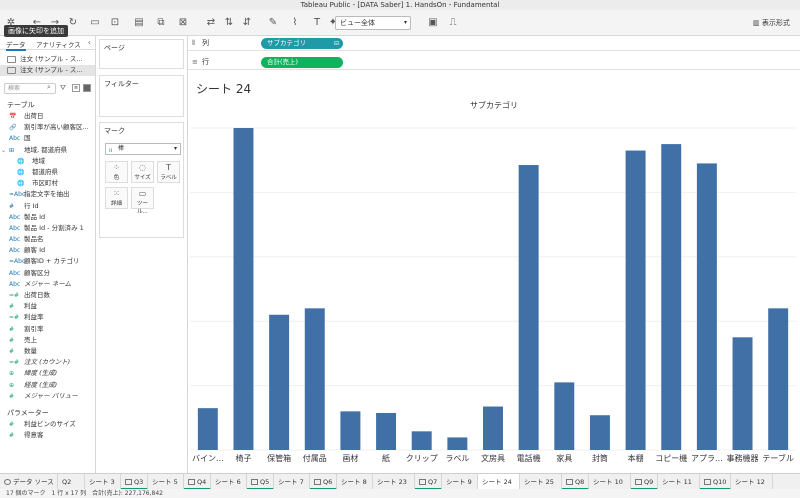 This screenshot has height=498, width=800. What do you see at coordinates (141, 96) in the screenshot?
I see `filters-card: フィルター` at bounding box center [141, 96].